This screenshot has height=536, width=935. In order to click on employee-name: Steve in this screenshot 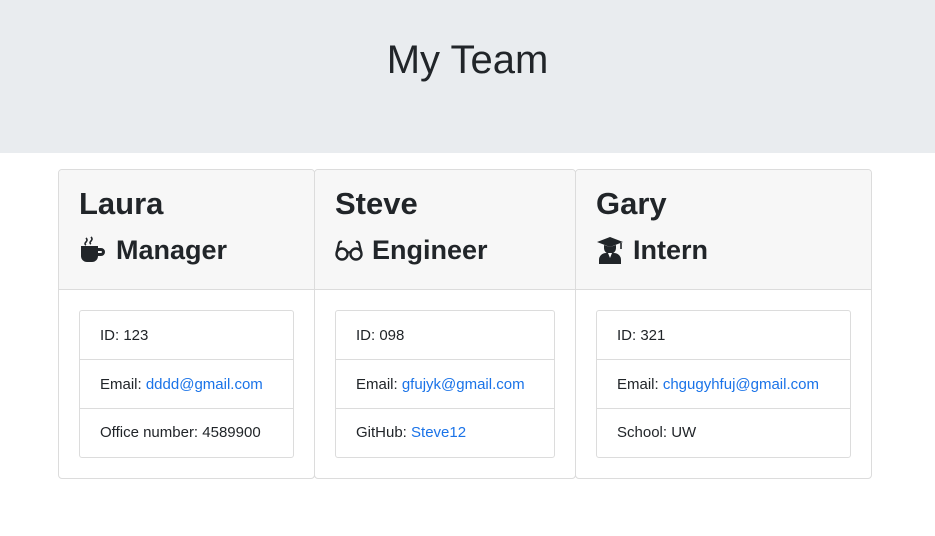, I will do `click(376, 203)`.